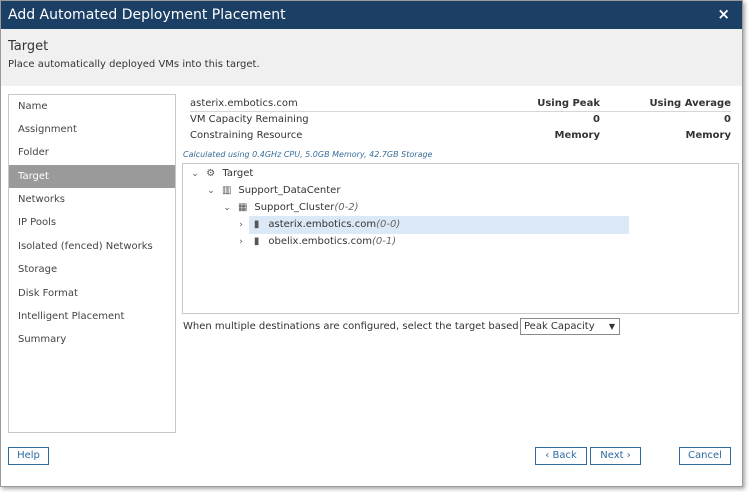  I want to click on peak-value: Memory, so click(577, 135).